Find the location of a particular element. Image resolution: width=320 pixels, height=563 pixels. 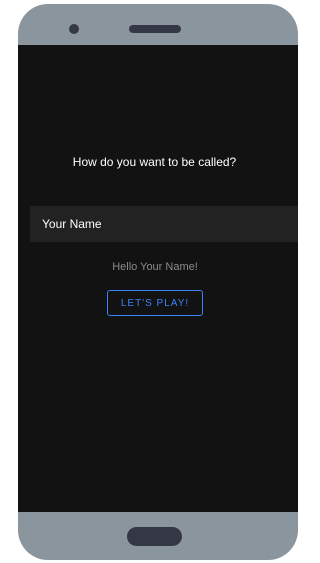

name-prompt: How do you want to be called? is located at coordinates (154, 162).